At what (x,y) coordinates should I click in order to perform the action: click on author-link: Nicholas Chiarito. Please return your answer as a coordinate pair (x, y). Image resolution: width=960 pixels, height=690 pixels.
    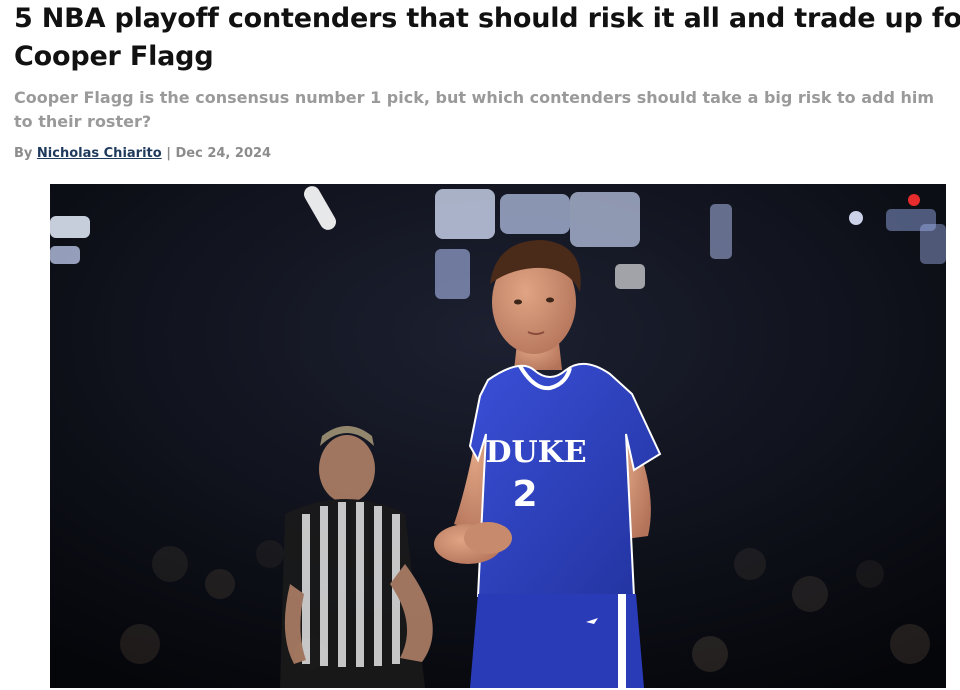
    Looking at the image, I should click on (99, 153).